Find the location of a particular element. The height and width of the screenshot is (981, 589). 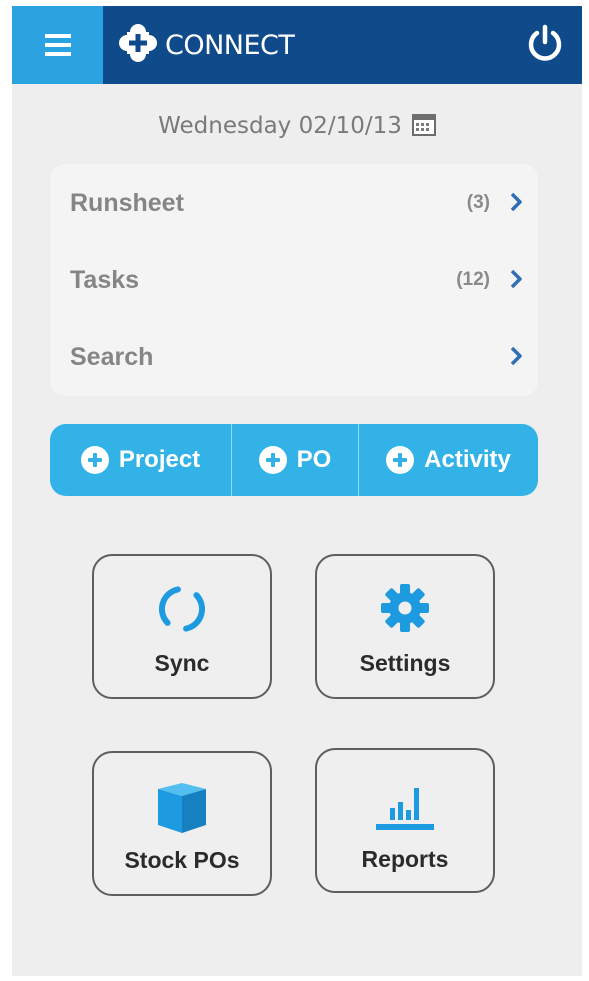

add-activity-label: Activity is located at coordinates (467, 459).